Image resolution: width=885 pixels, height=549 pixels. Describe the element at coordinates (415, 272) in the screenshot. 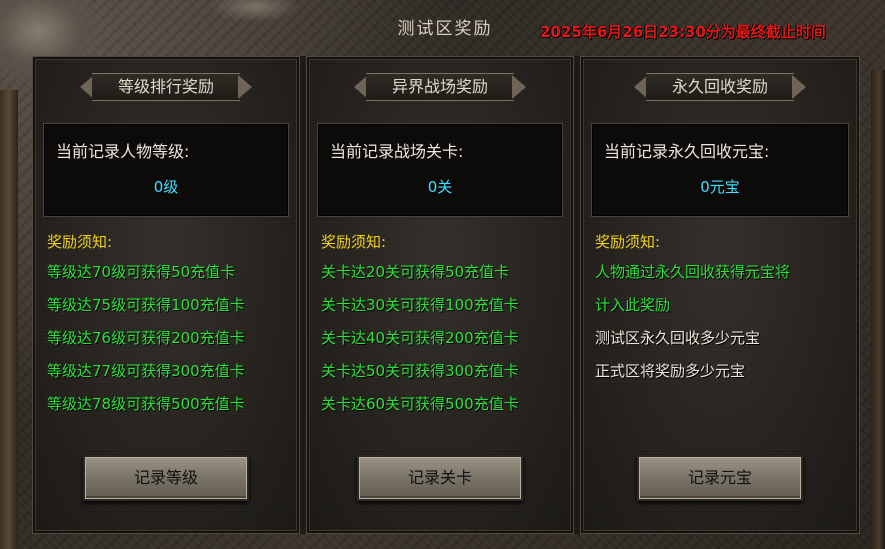

I see `reward-rule: 关卡达20关可获得50充值卡` at that location.